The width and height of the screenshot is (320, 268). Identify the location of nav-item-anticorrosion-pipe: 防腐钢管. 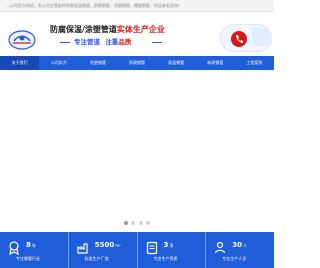
(136, 63).